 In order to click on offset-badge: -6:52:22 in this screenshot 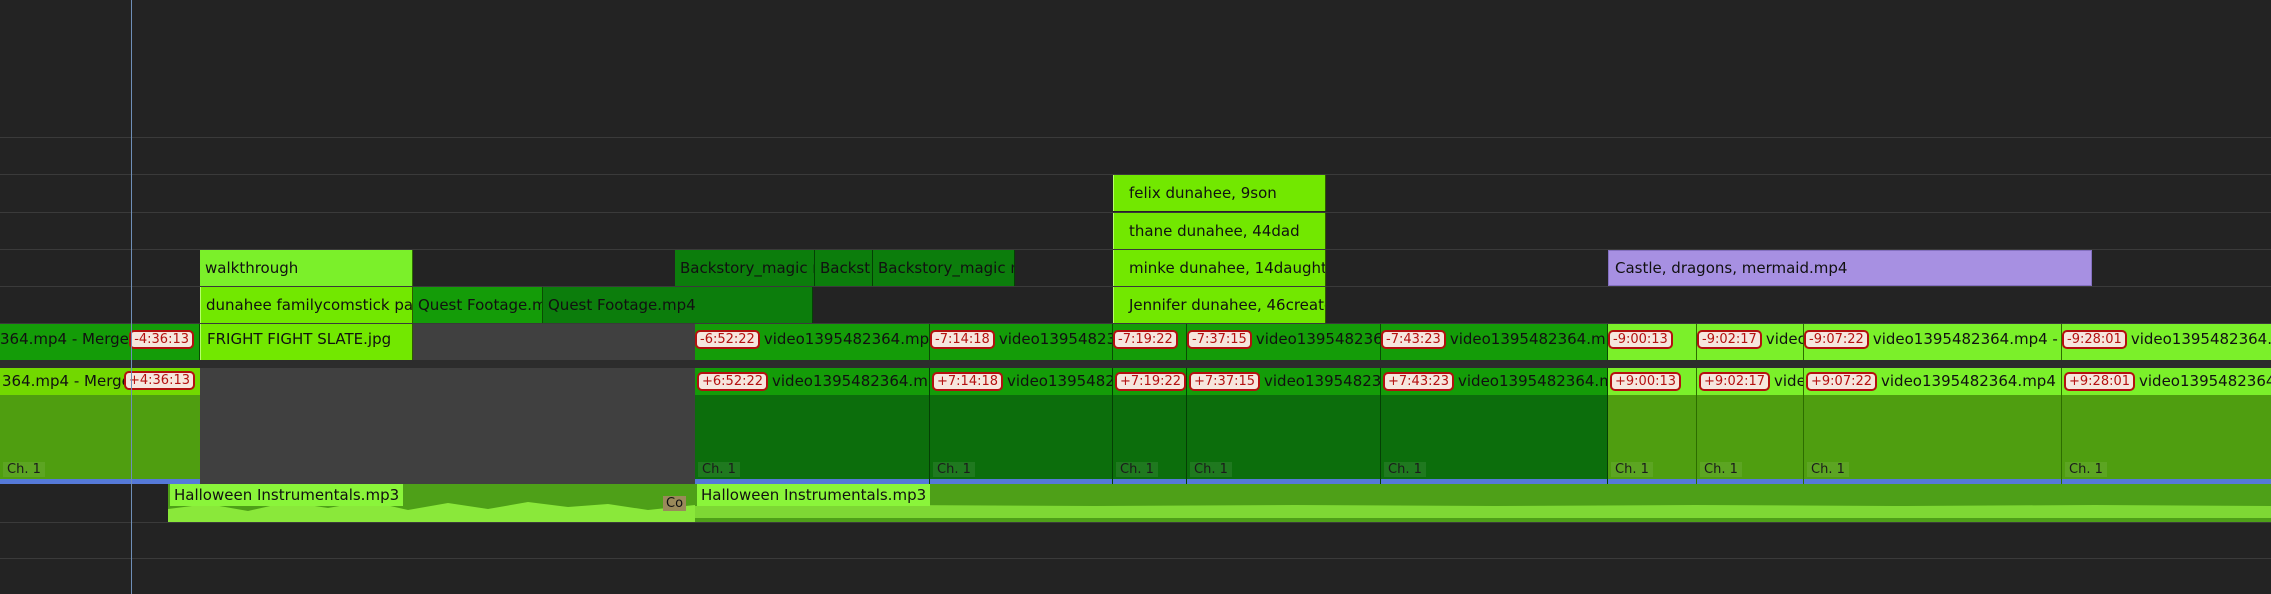, I will do `click(727, 339)`.